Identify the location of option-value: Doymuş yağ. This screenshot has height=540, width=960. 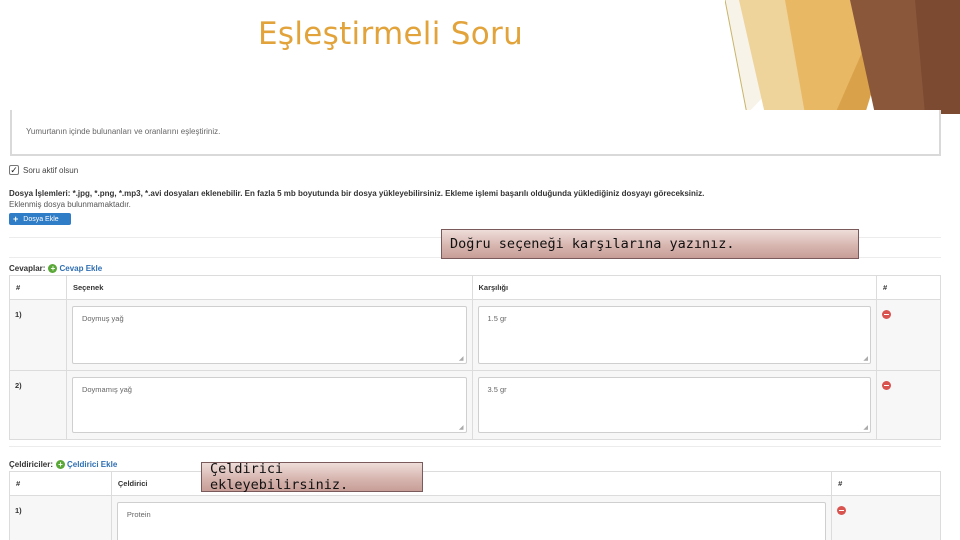
(102, 318).